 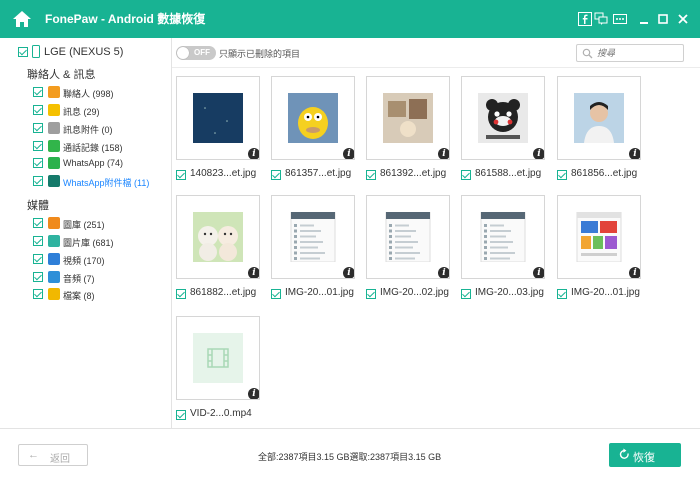 What do you see at coordinates (86, 146) in the screenshot?
I see `sidebar-item: 通話記錄 (158)` at bounding box center [86, 146].